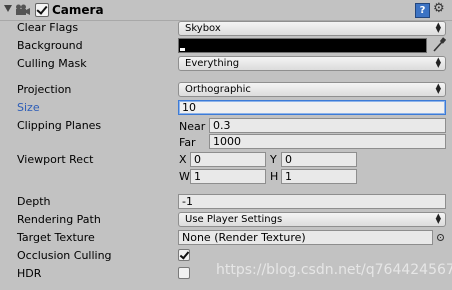 The image size is (452, 290). What do you see at coordinates (183, 159) in the screenshot?
I see `viewport-x-label: X` at bounding box center [183, 159].